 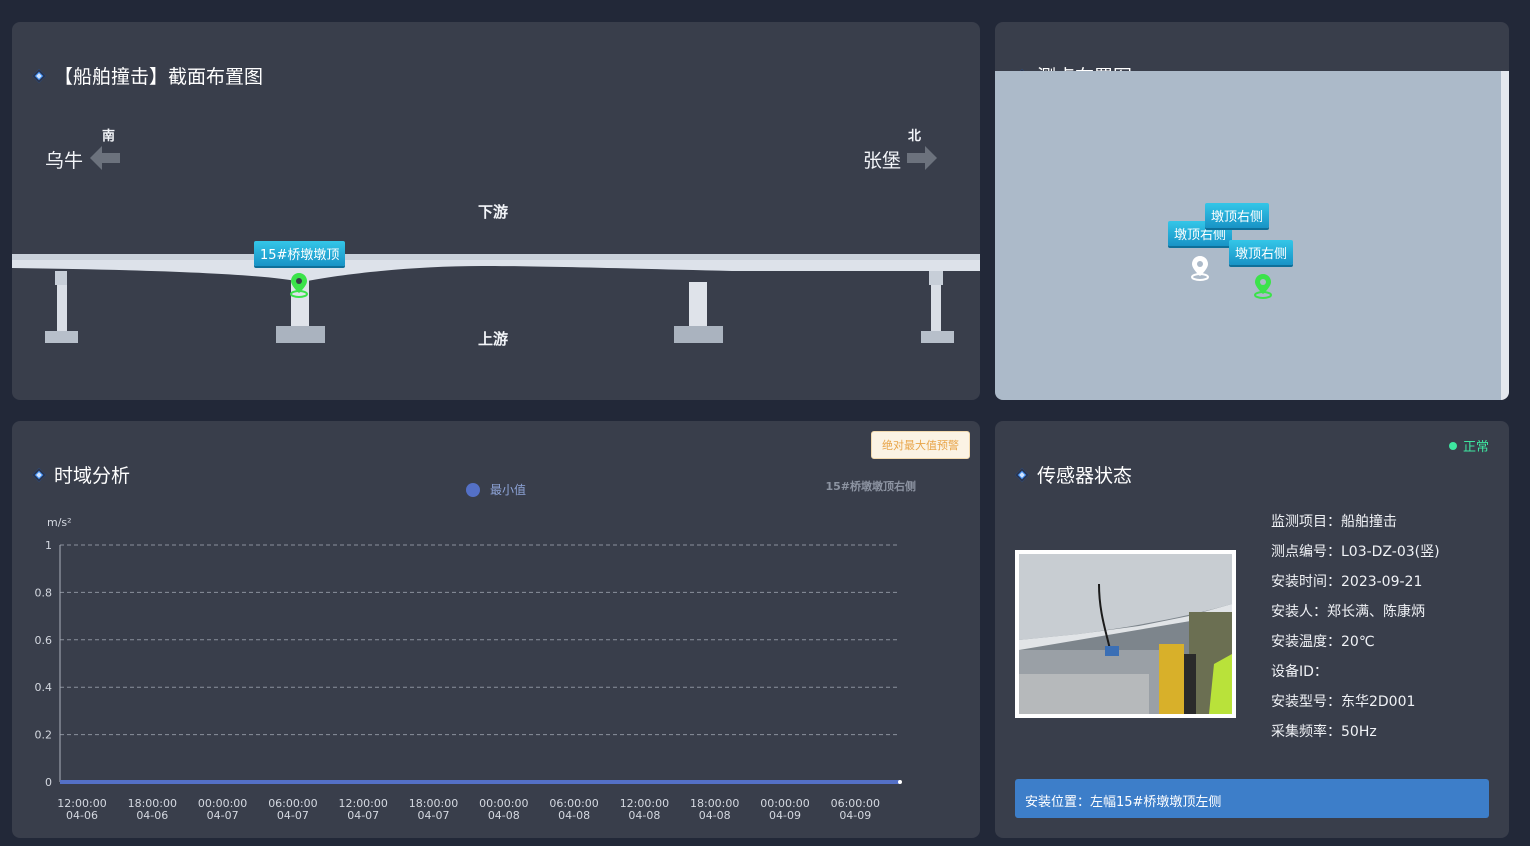 What do you see at coordinates (44, 735) in the screenshot?
I see `y-tick-label: 0.2` at bounding box center [44, 735].